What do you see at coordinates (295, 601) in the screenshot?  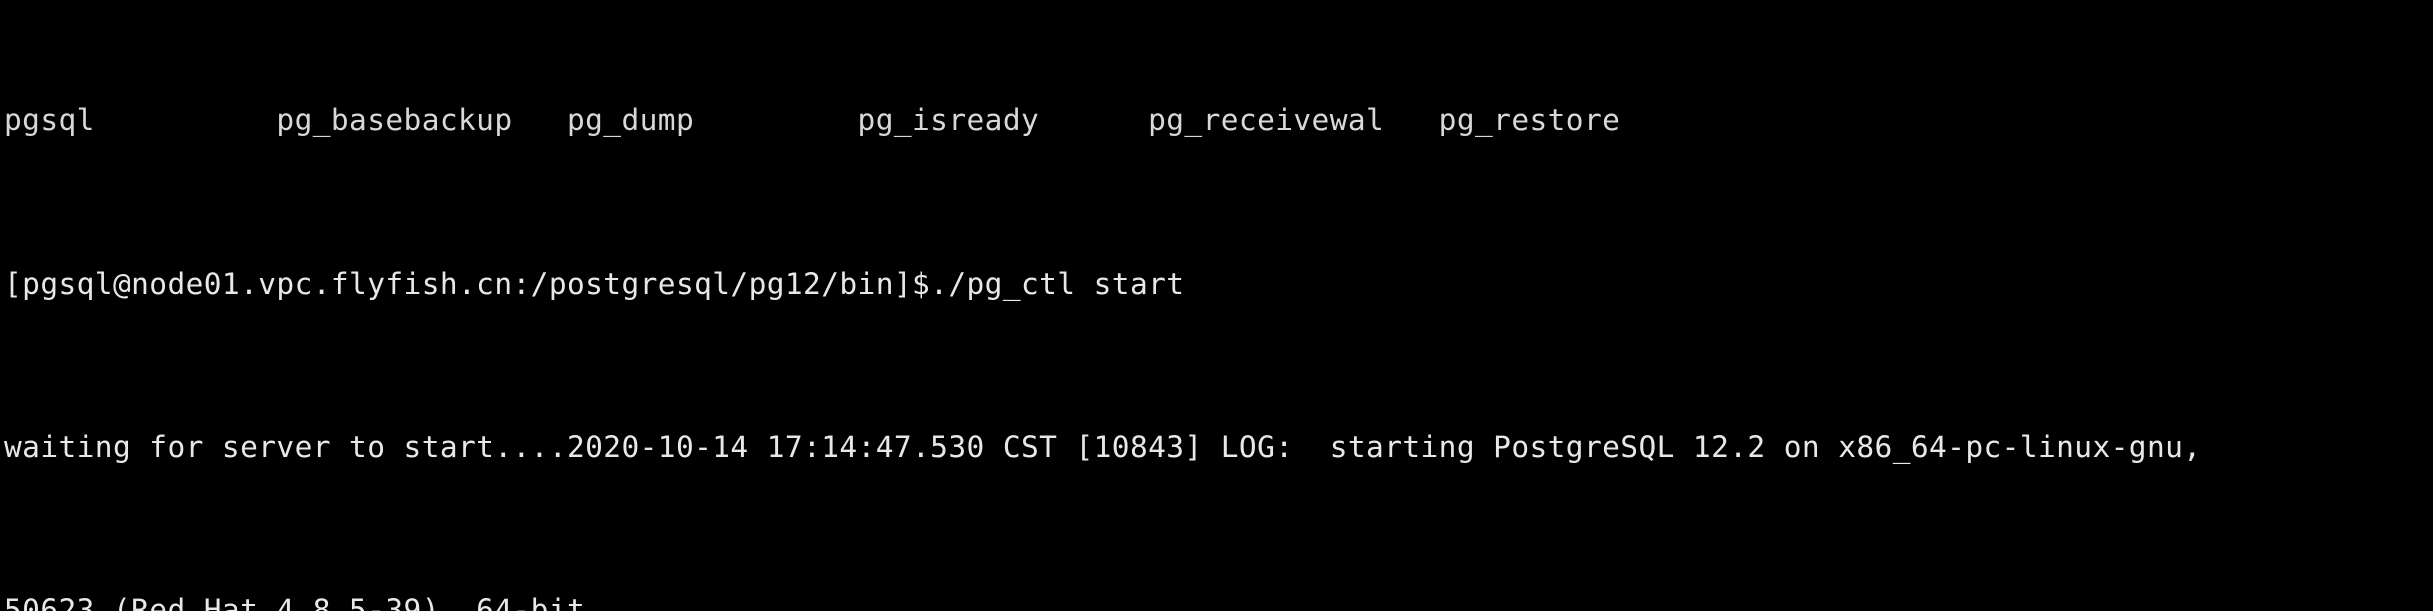 I see `terminal-line-output: 50623 (Red Hat 4.8.5-39), 64-bit` at bounding box center [295, 601].